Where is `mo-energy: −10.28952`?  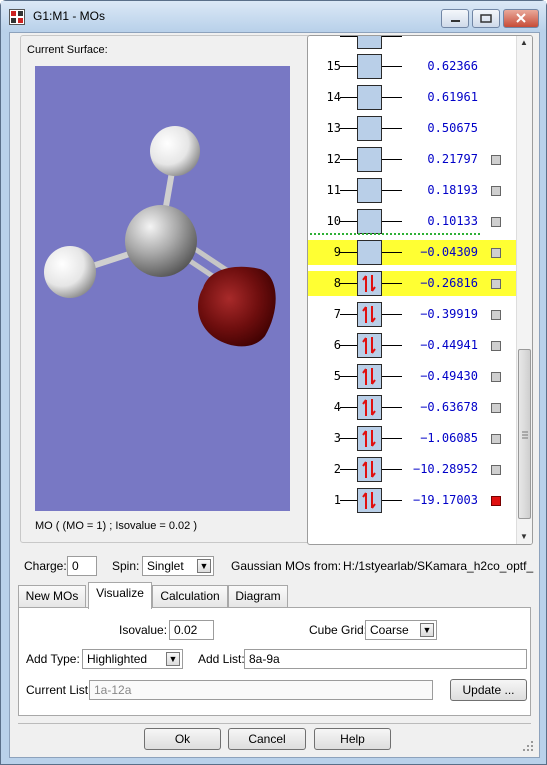
mo-energy: −10.28952 is located at coordinates (445, 469).